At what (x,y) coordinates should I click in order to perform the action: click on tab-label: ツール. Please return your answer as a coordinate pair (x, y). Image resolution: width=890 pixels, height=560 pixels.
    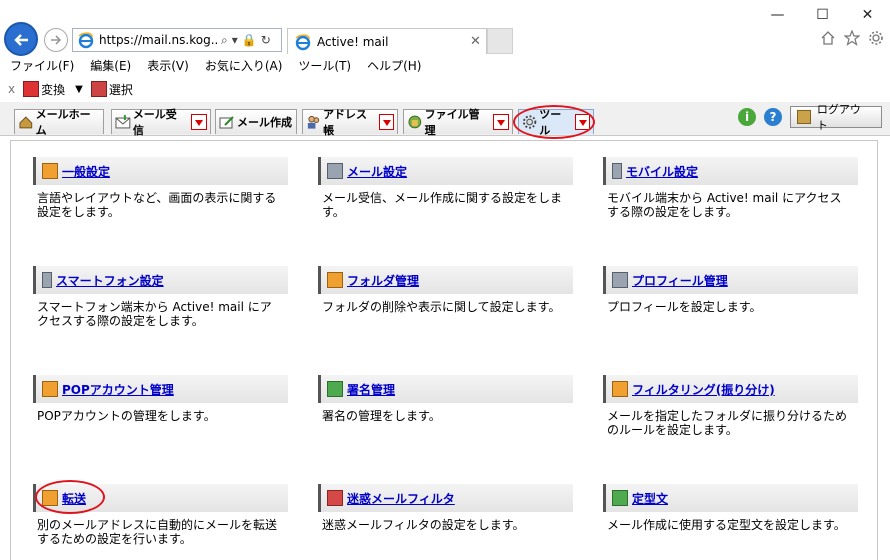
    Looking at the image, I should click on (550, 122).